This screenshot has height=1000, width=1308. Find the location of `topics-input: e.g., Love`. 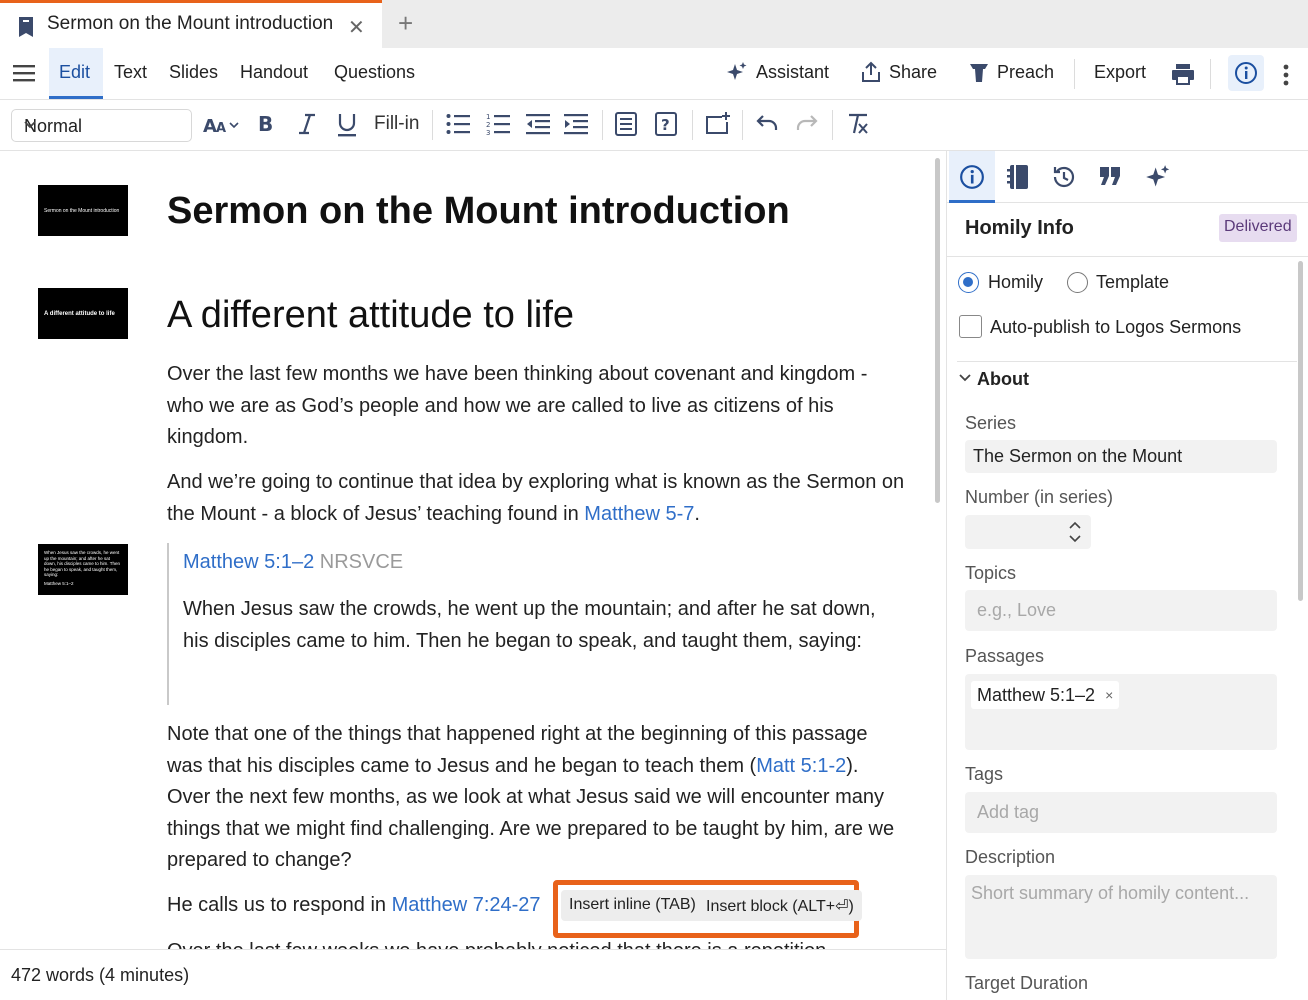

topics-input: e.g., Love is located at coordinates (1121, 610).